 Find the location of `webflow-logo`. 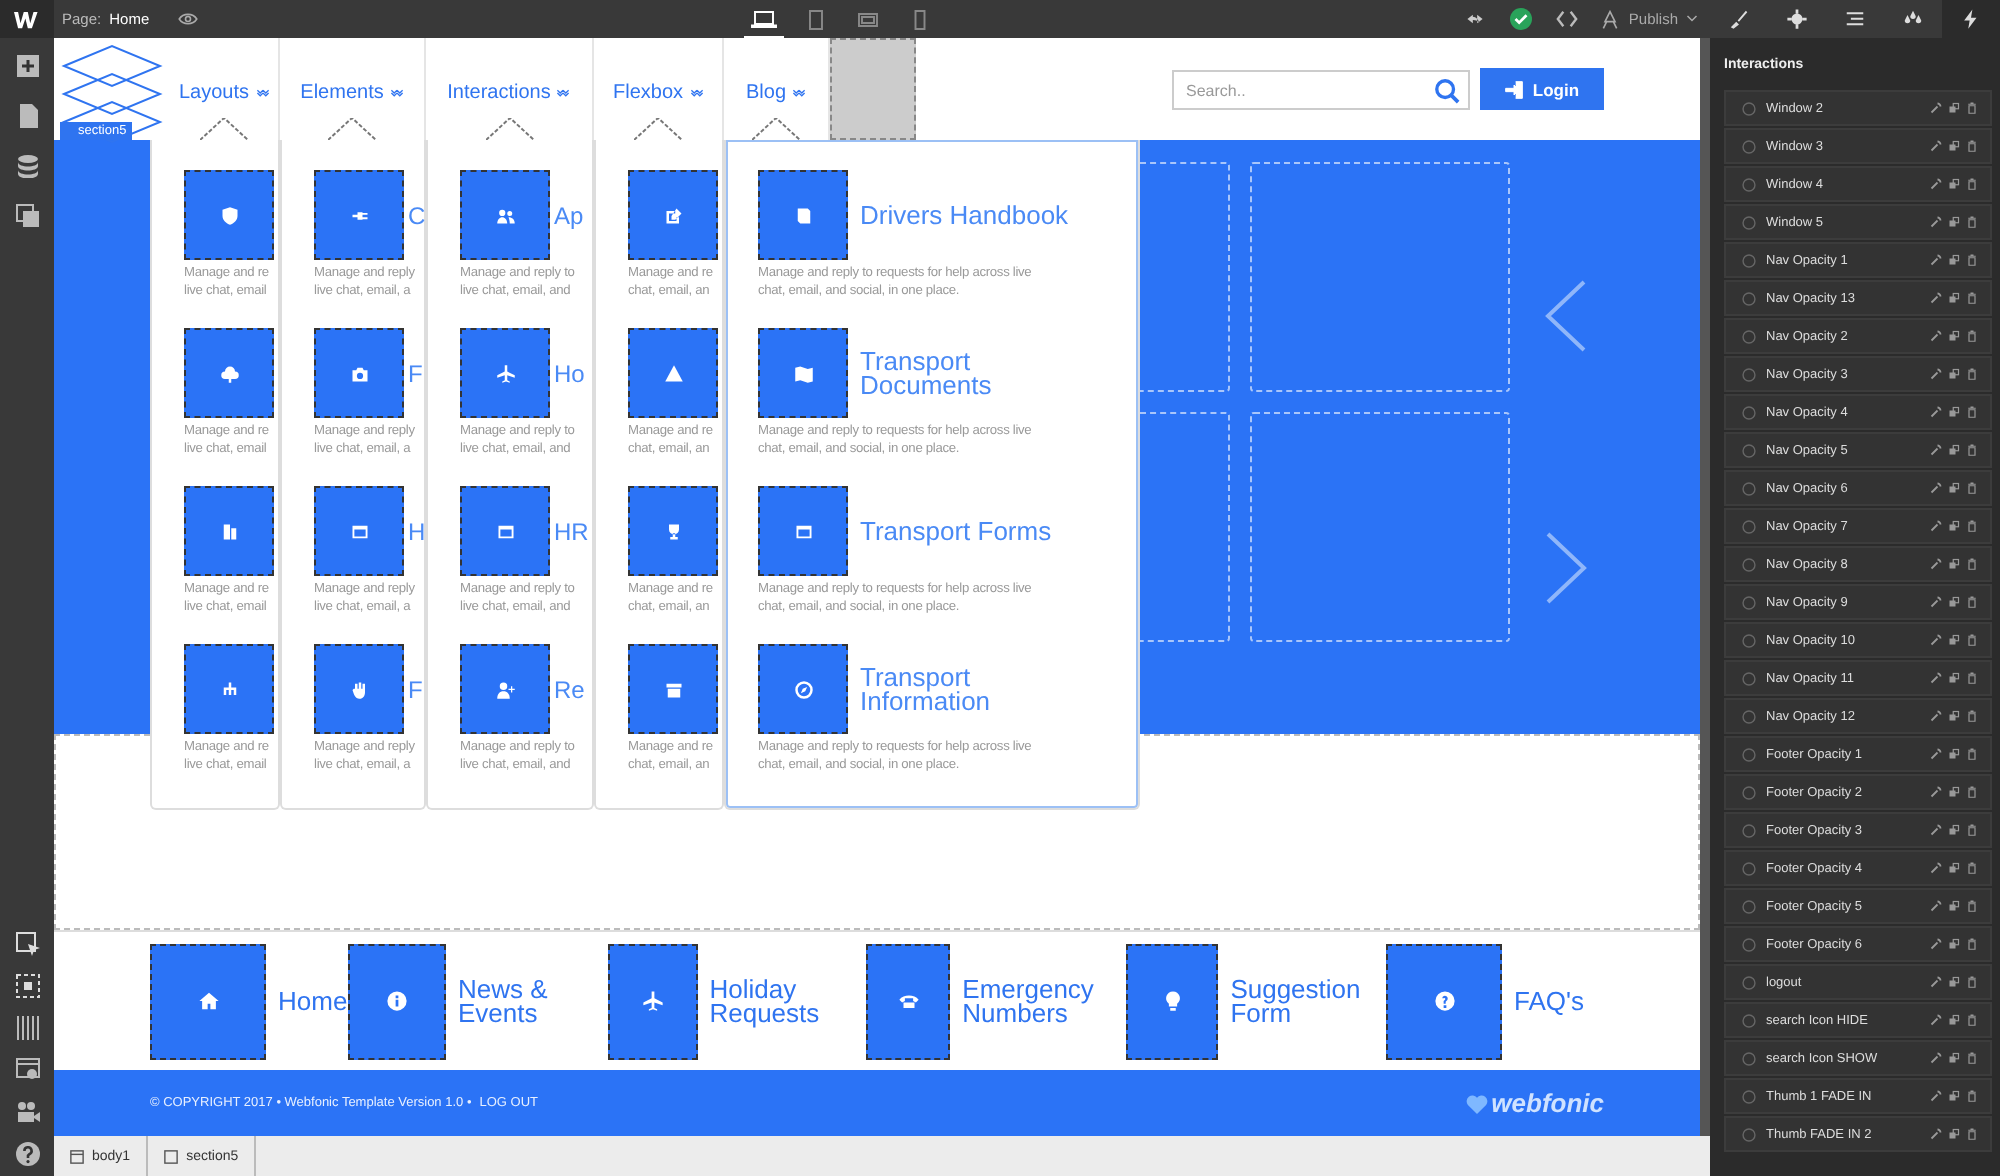

webflow-logo is located at coordinates (27, 19).